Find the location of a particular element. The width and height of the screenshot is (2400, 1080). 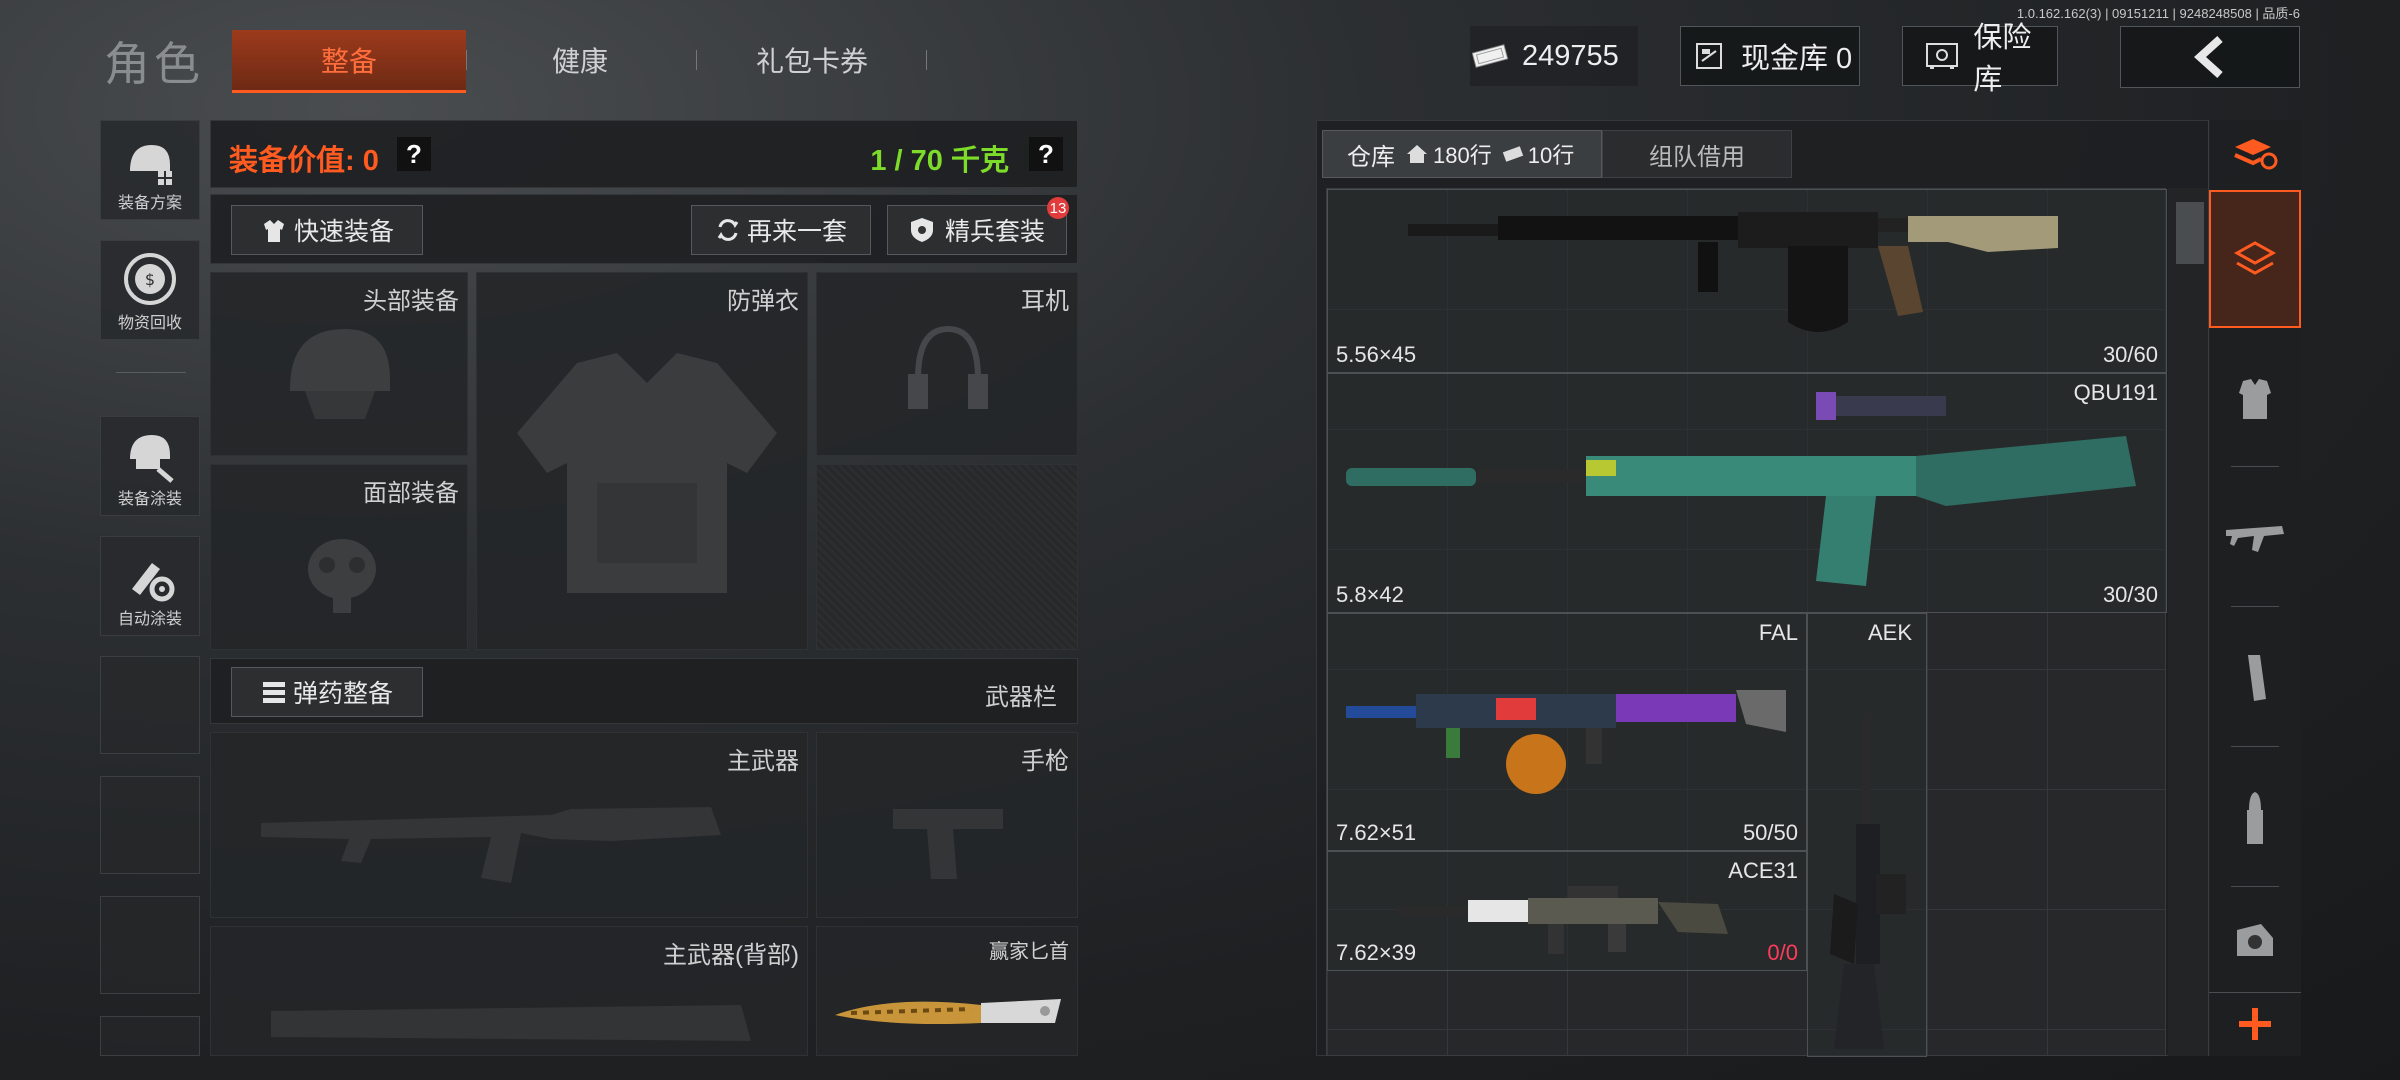

layers-refresh-icon is located at coordinates (2256, 154).